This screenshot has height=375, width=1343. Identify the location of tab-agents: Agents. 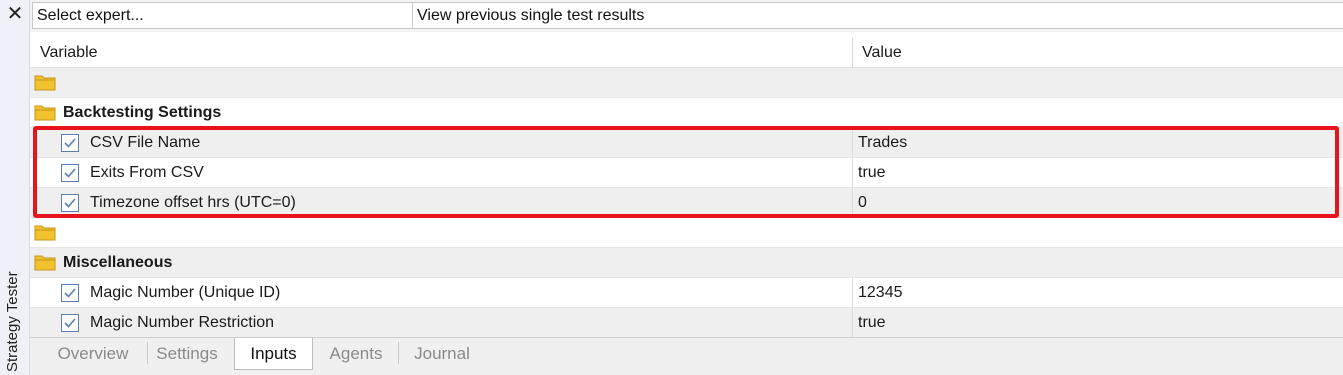
(356, 354).